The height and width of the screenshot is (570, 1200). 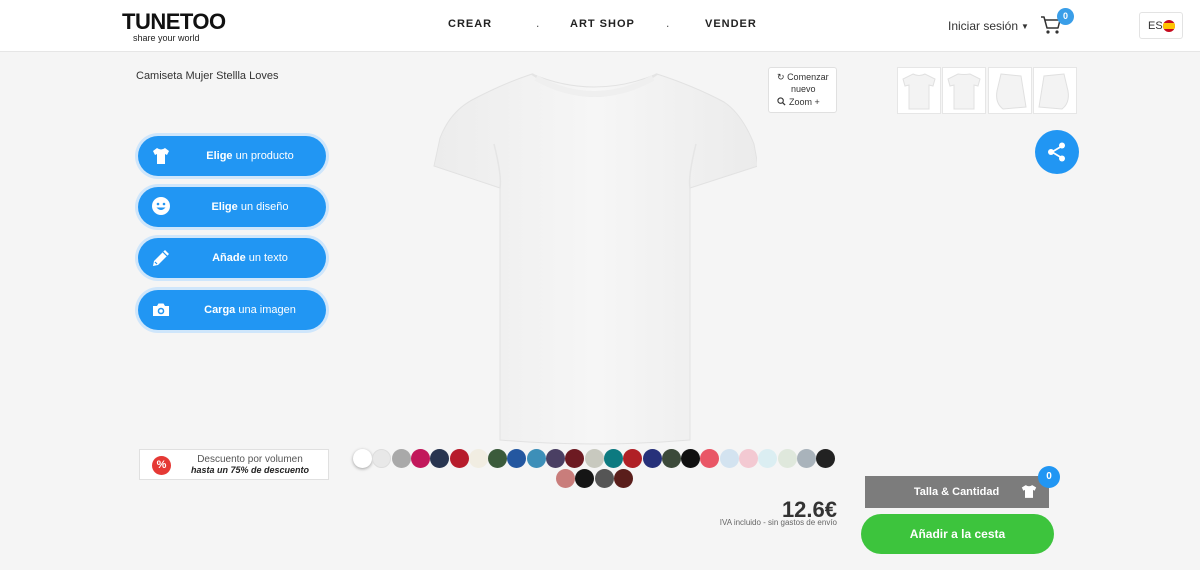 I want to click on share-button, so click(x=1057, y=152).